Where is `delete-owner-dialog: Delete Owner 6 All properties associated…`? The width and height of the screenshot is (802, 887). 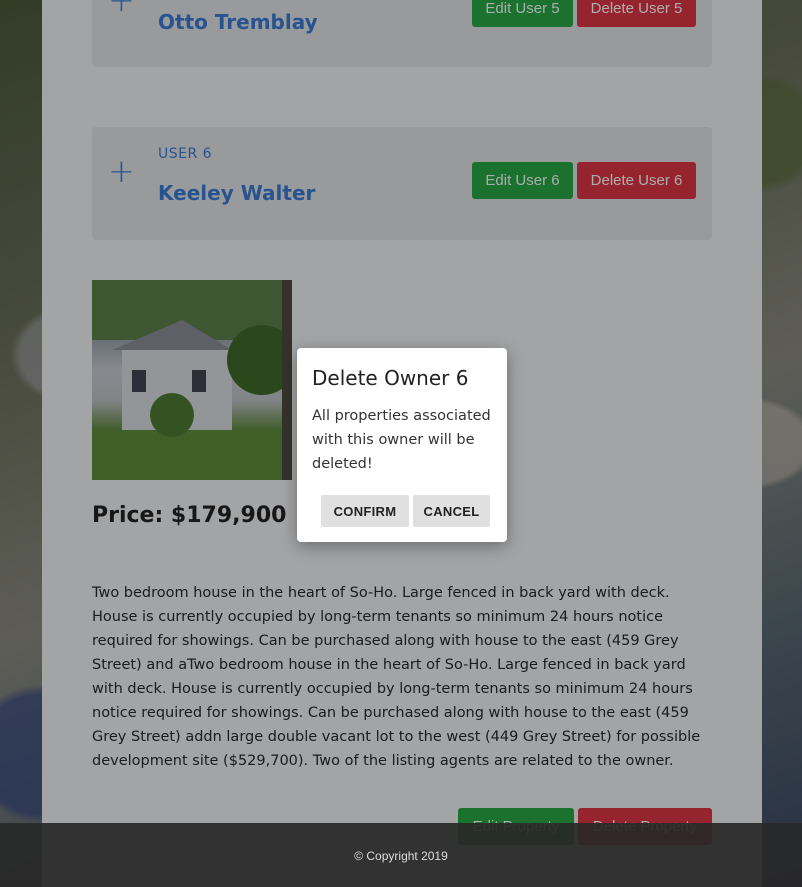 delete-owner-dialog: Delete Owner 6 All properties associated… is located at coordinates (402, 445).